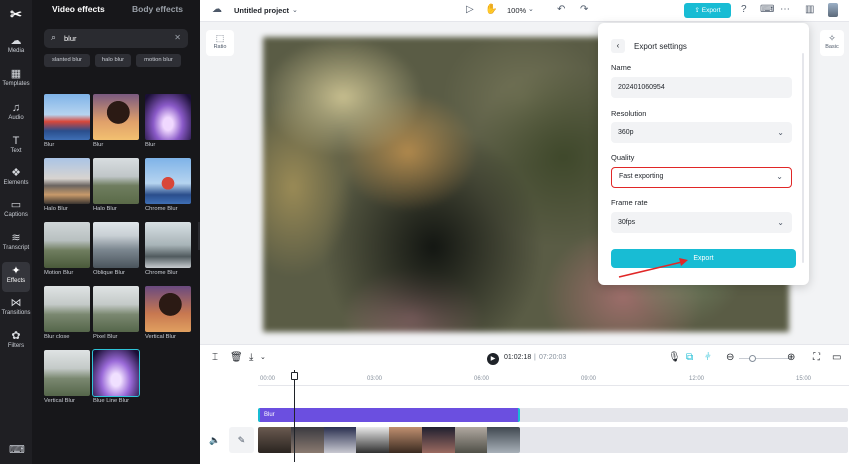  What do you see at coordinates (701, 132) in the screenshot?
I see `resolution-select: 360p ⌄` at bounding box center [701, 132].